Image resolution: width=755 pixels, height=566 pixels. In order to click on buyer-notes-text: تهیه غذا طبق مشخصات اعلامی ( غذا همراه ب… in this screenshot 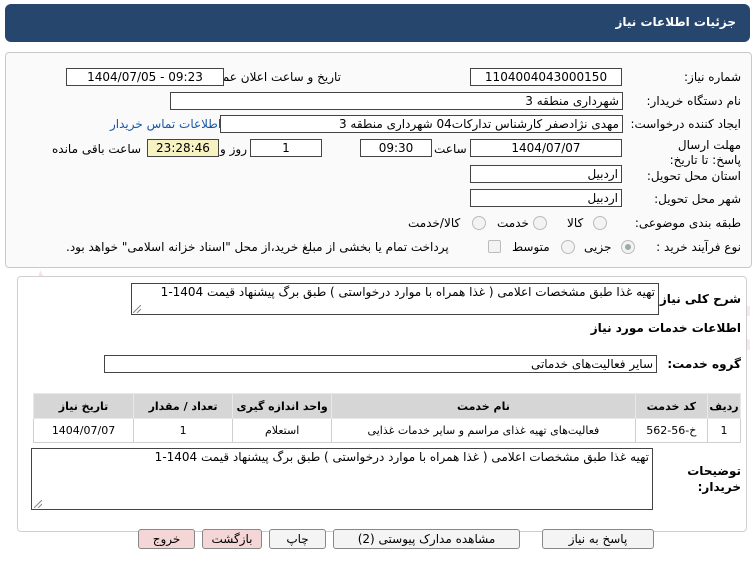, I will do `click(401, 457)`.